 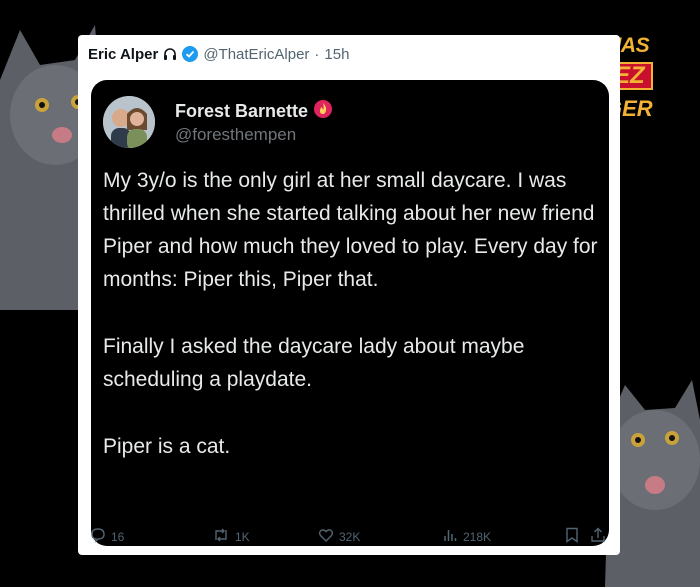 I want to click on quoted-handle: @foresthempen, so click(x=235, y=135).